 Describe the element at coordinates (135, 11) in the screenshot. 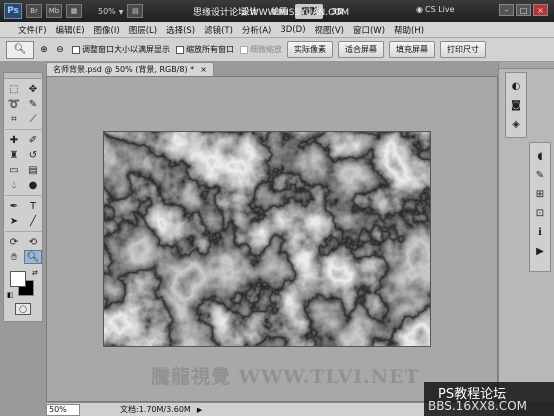

I see `arrange-documents-icon: ▤` at that location.